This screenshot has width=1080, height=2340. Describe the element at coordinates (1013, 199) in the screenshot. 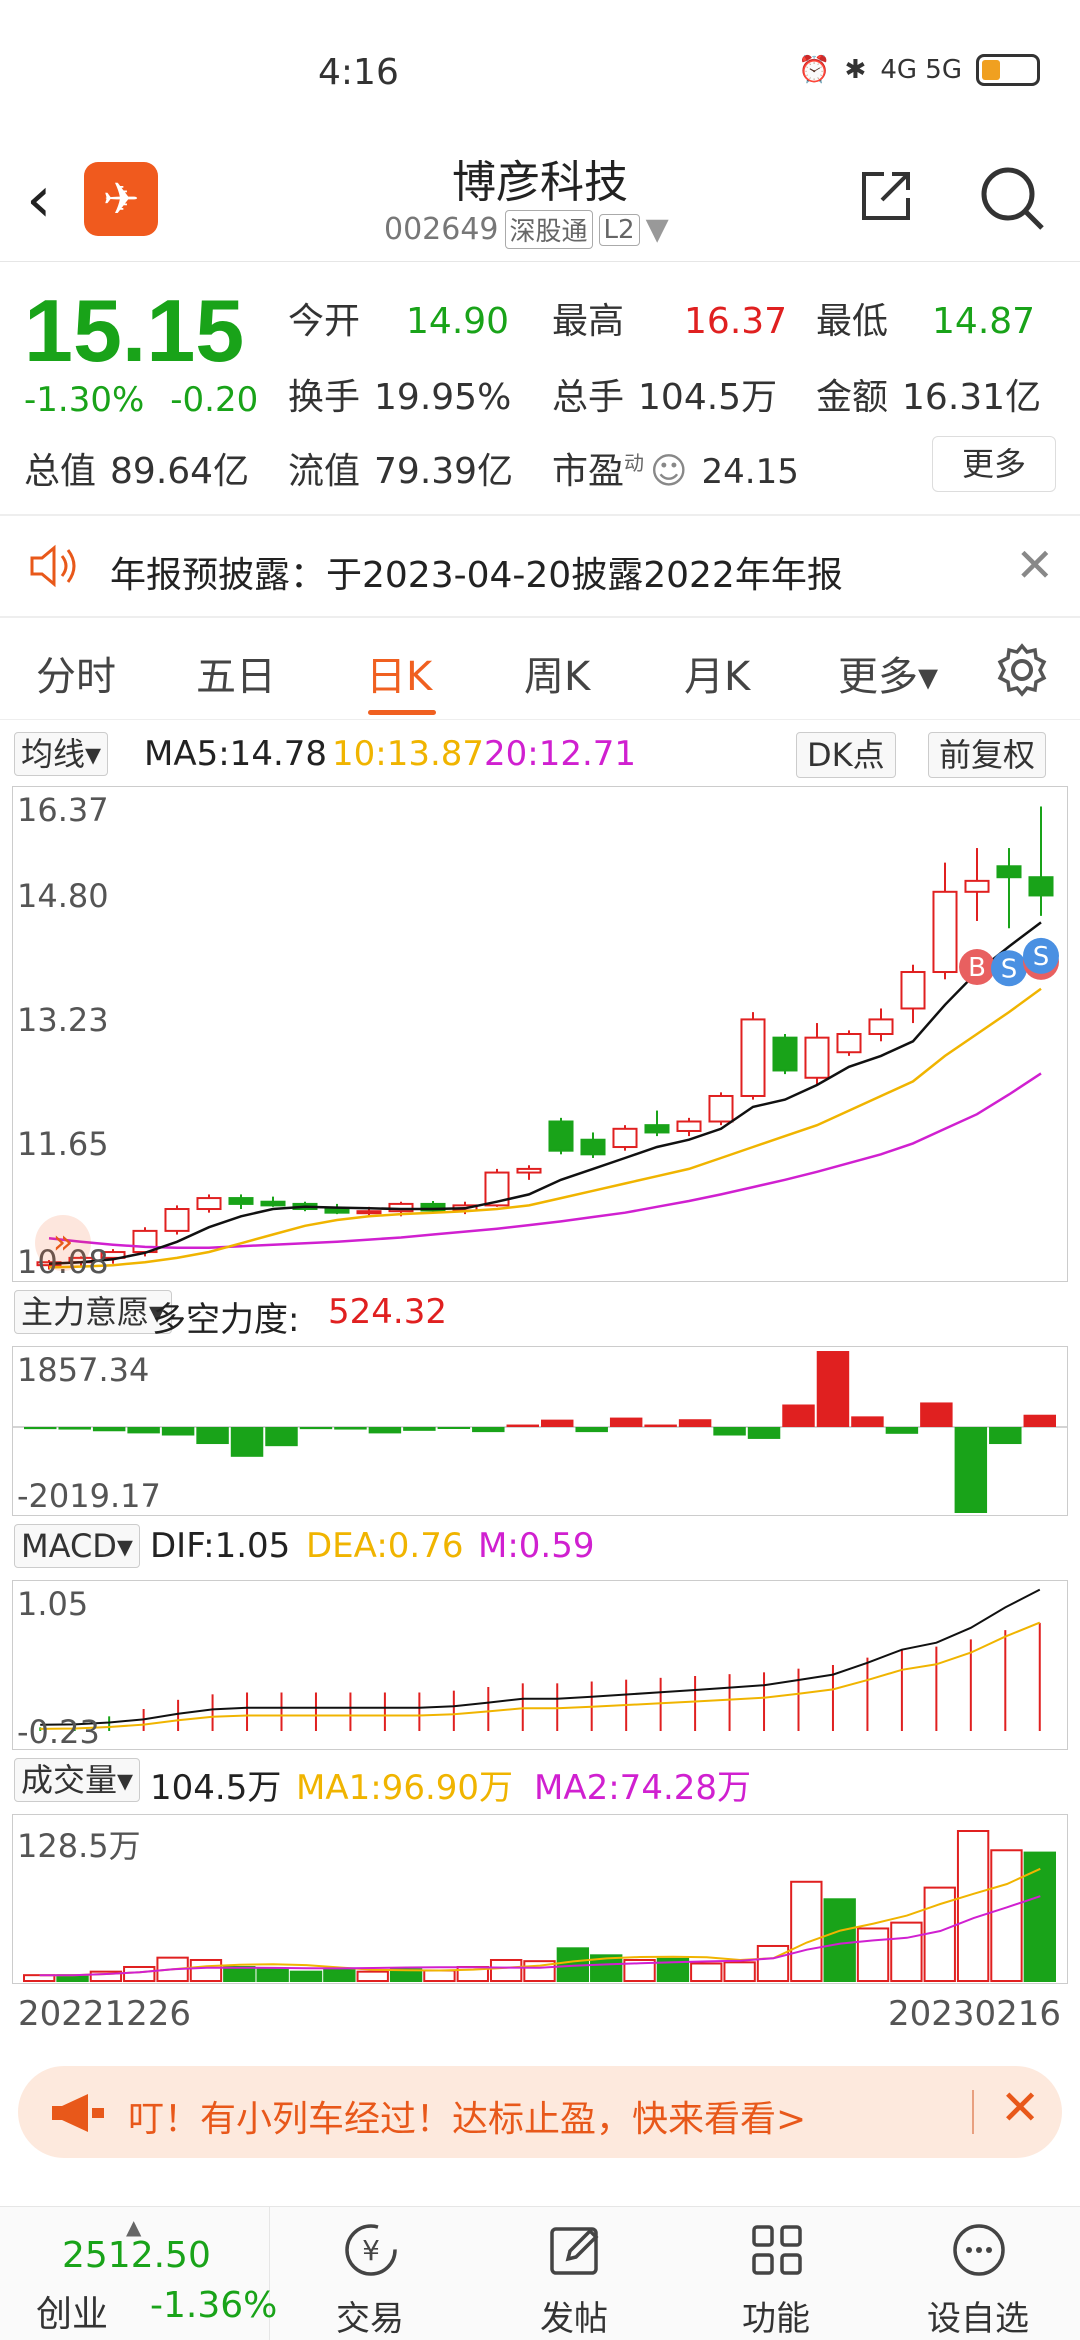

I see `search-icon` at that location.